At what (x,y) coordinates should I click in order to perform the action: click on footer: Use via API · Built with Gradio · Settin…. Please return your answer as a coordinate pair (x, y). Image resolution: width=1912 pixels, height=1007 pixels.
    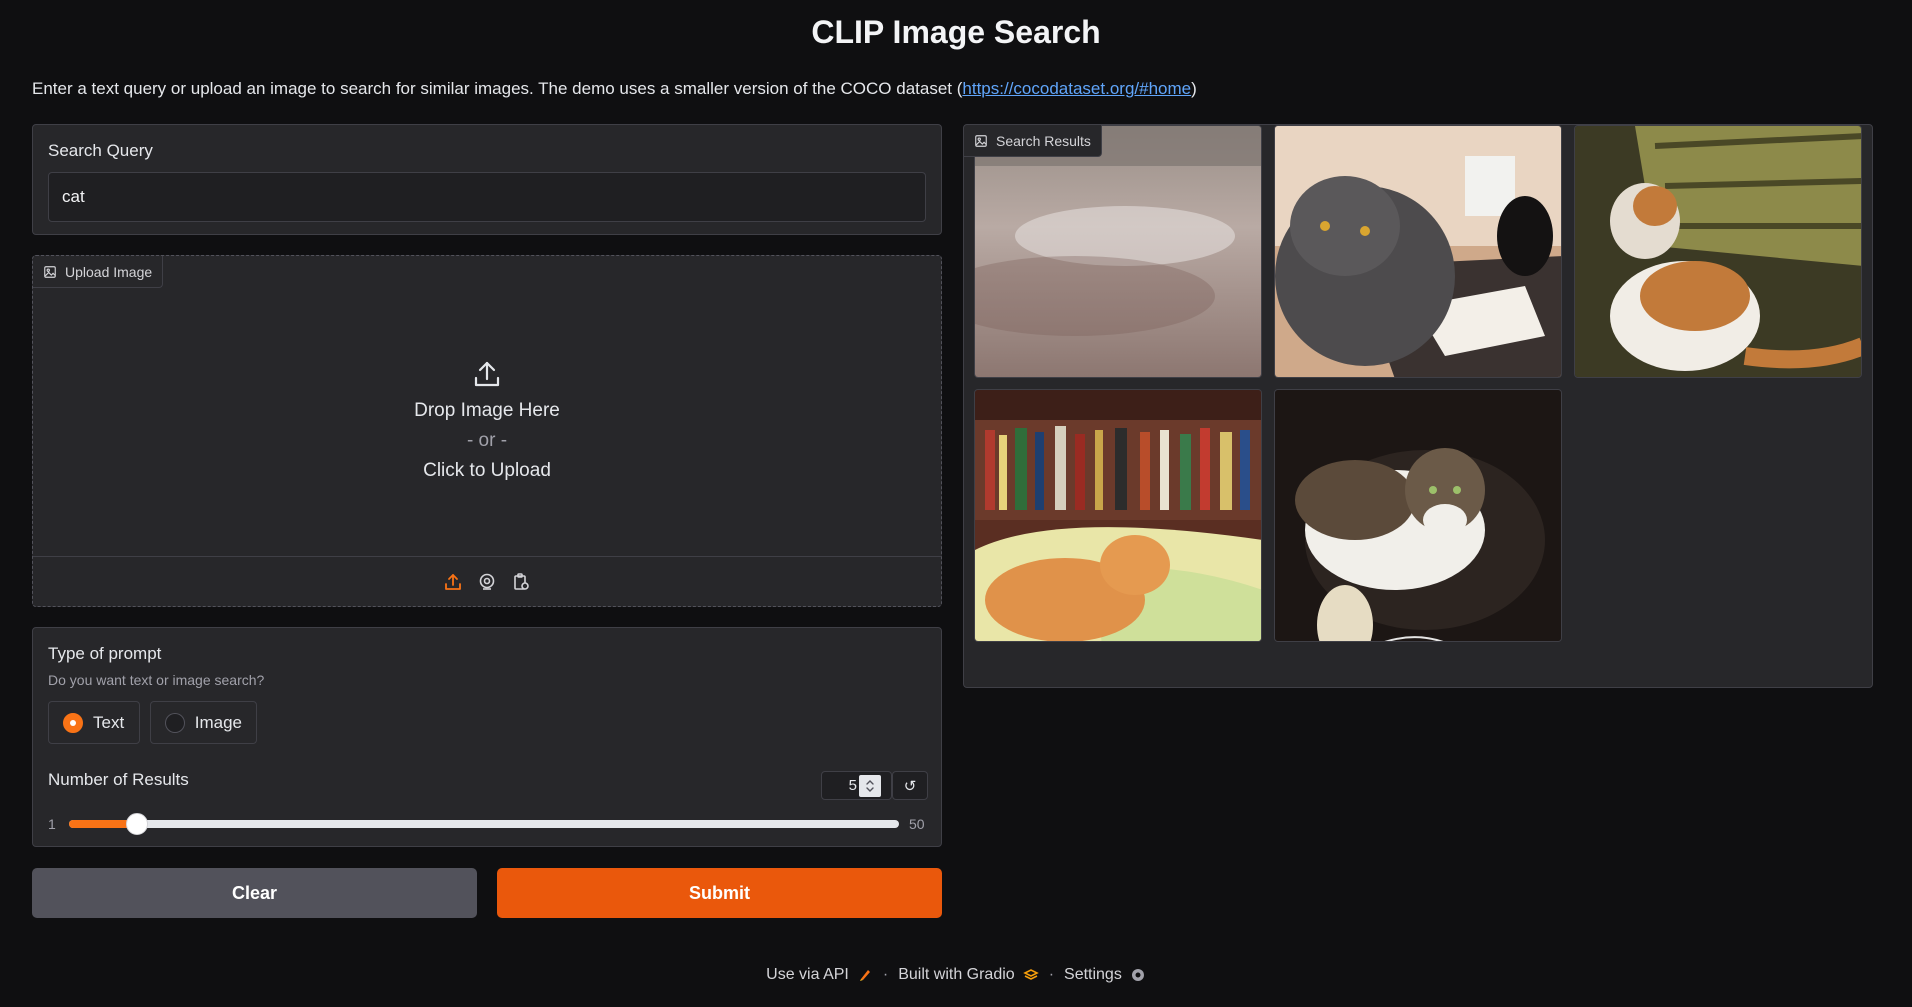
    Looking at the image, I should click on (956, 975).